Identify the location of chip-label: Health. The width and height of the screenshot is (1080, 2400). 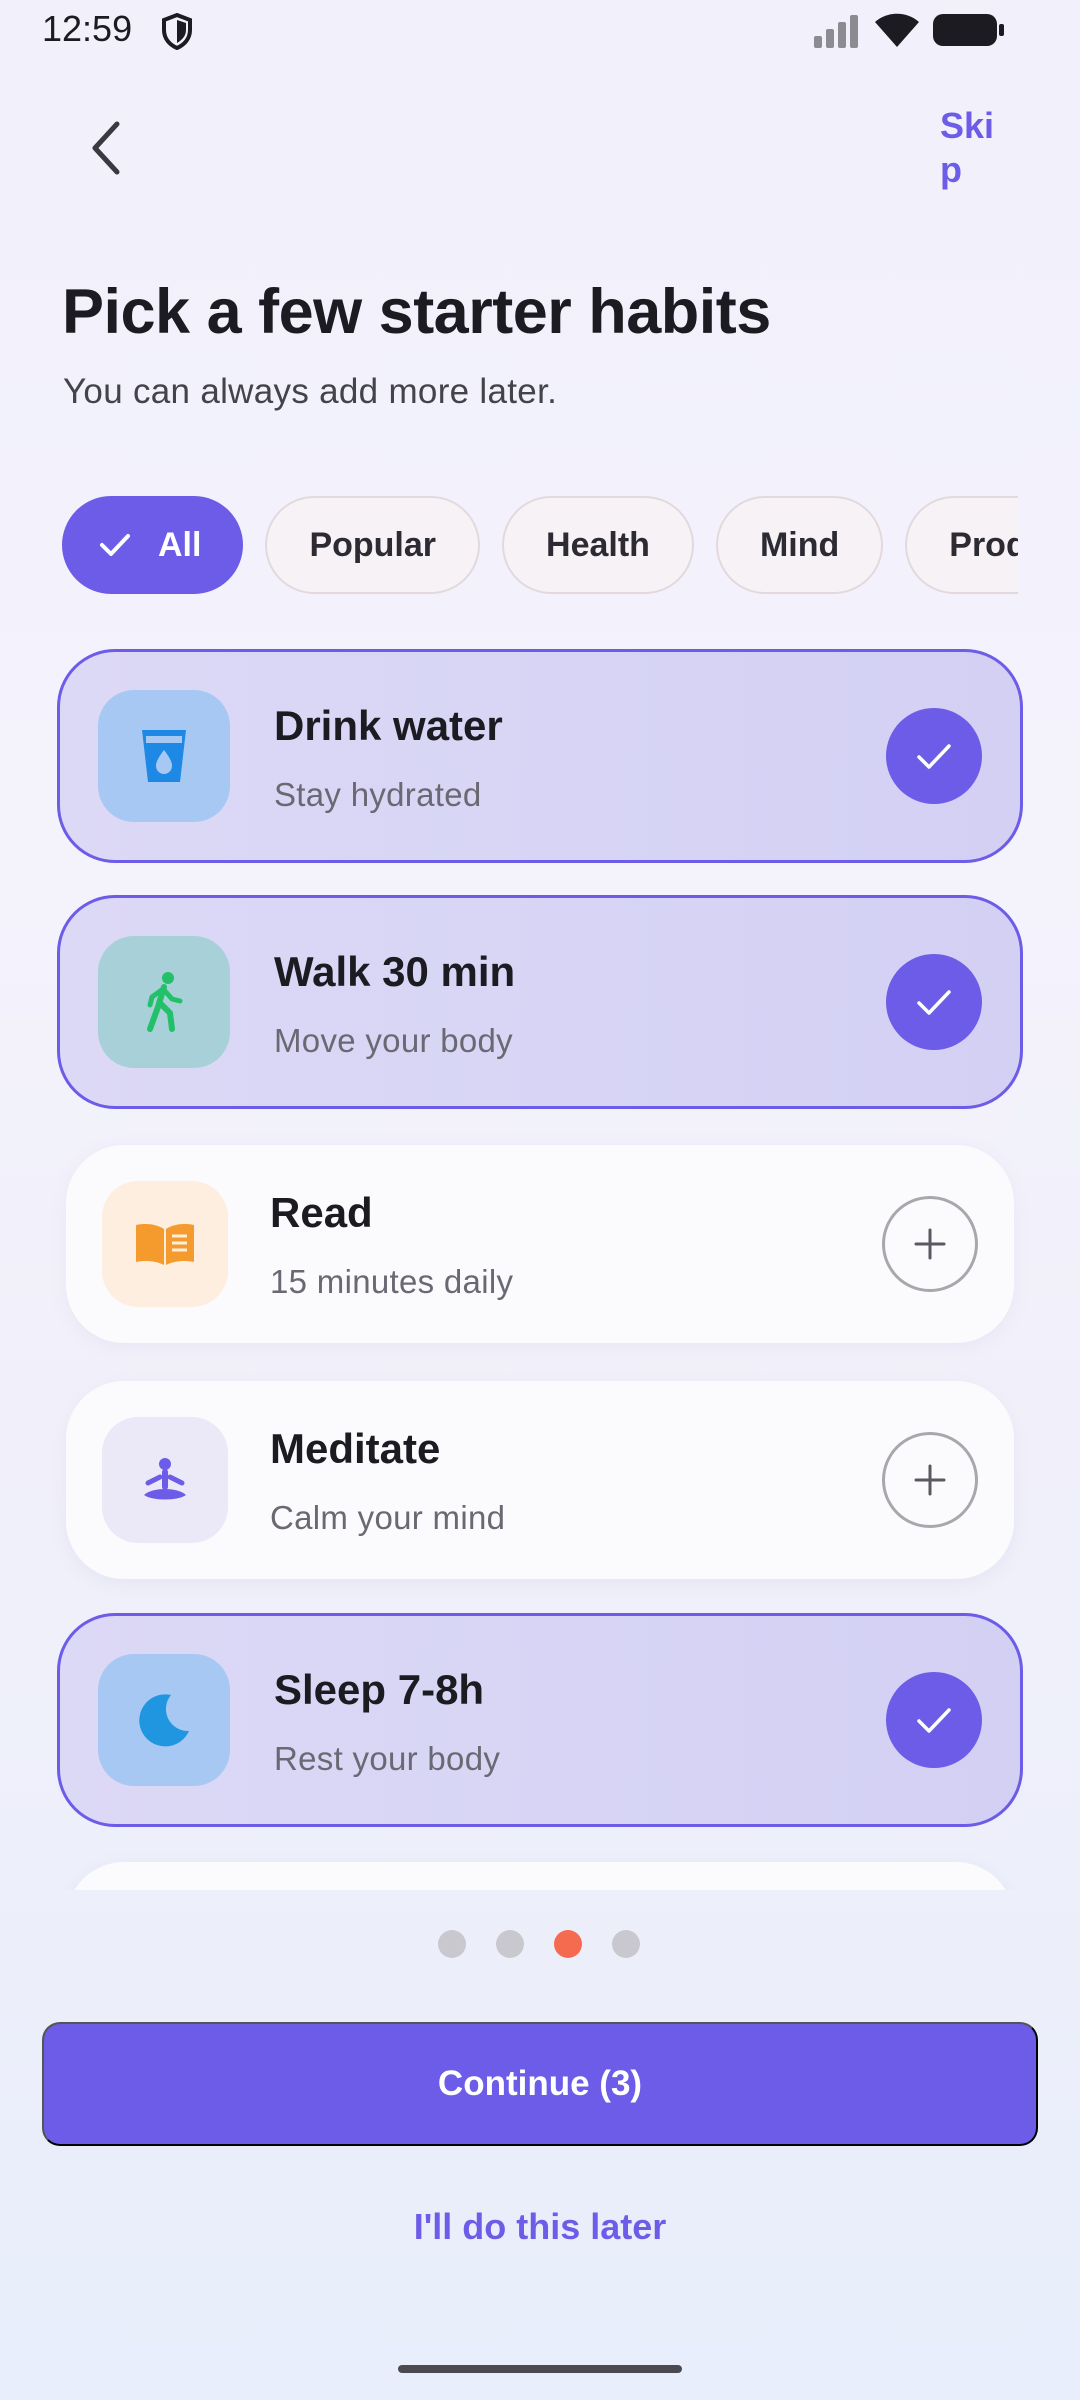
(598, 544).